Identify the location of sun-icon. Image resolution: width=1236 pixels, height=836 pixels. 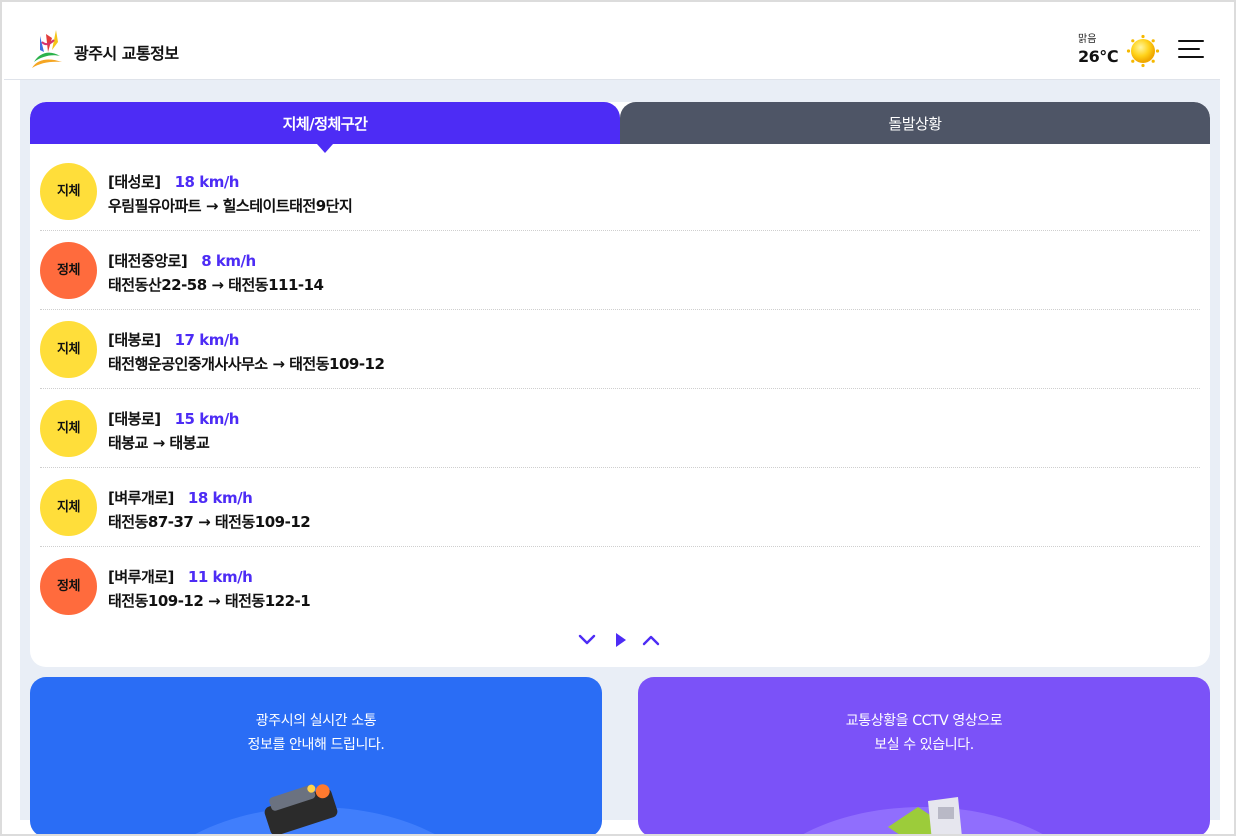
(1143, 51).